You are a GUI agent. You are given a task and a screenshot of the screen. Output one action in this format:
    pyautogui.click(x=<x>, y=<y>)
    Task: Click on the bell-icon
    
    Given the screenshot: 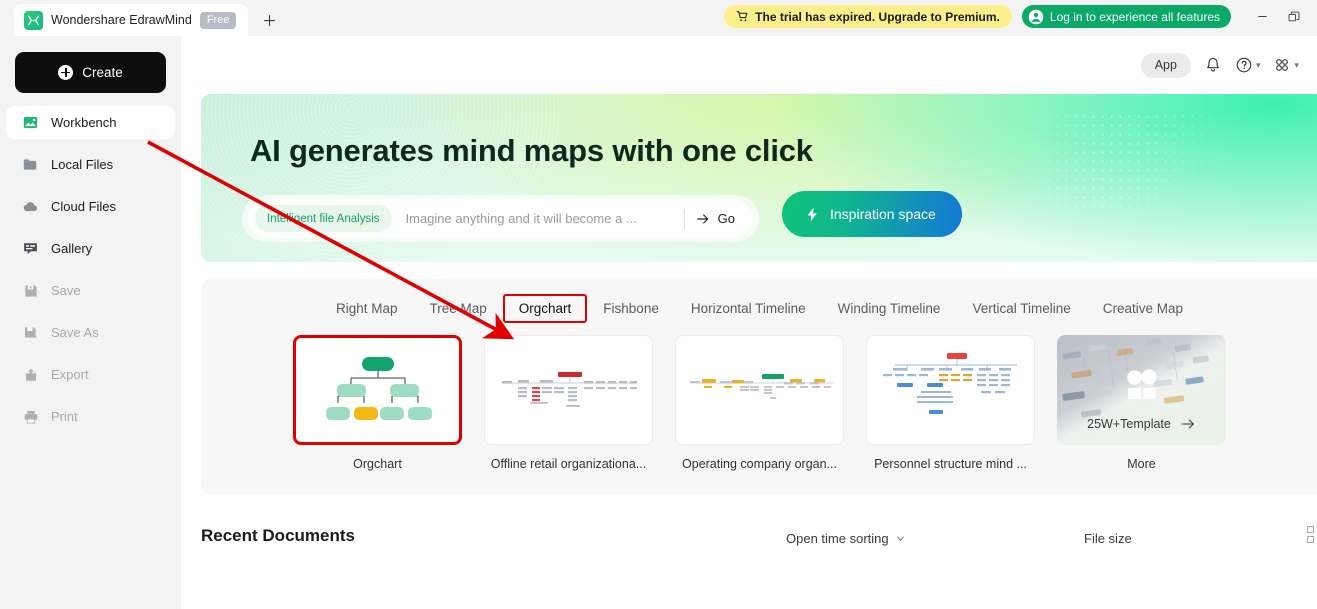 What is the action you would take?
    pyautogui.click(x=1213, y=64)
    